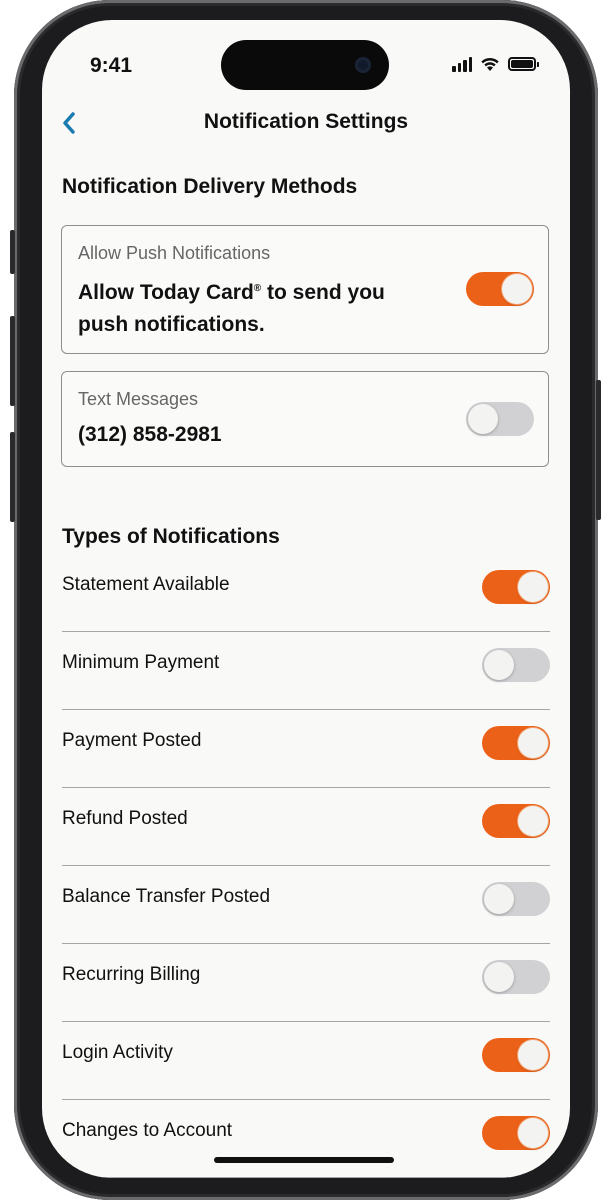  I want to click on delivery-methods-heading: Notification Delivery Methods, so click(210, 186).